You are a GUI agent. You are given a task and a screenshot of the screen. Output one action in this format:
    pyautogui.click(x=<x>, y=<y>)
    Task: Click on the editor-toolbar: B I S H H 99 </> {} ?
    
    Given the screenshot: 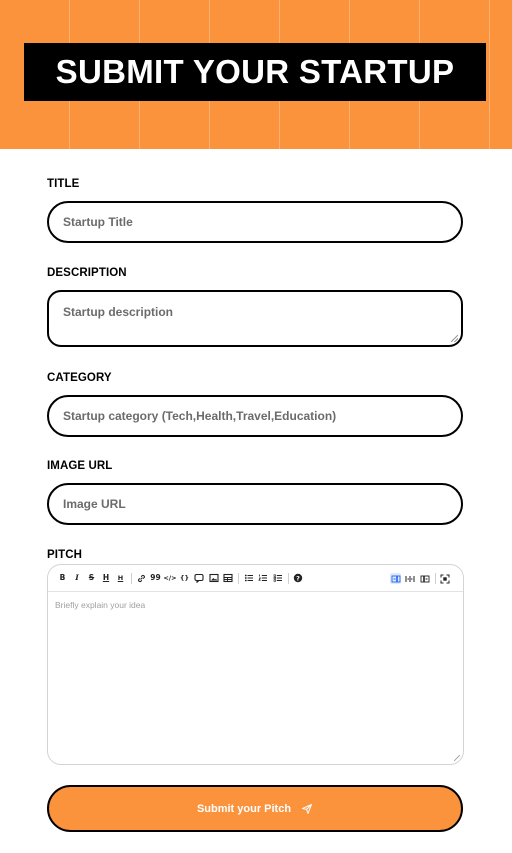 What is the action you would take?
    pyautogui.click(x=255, y=578)
    